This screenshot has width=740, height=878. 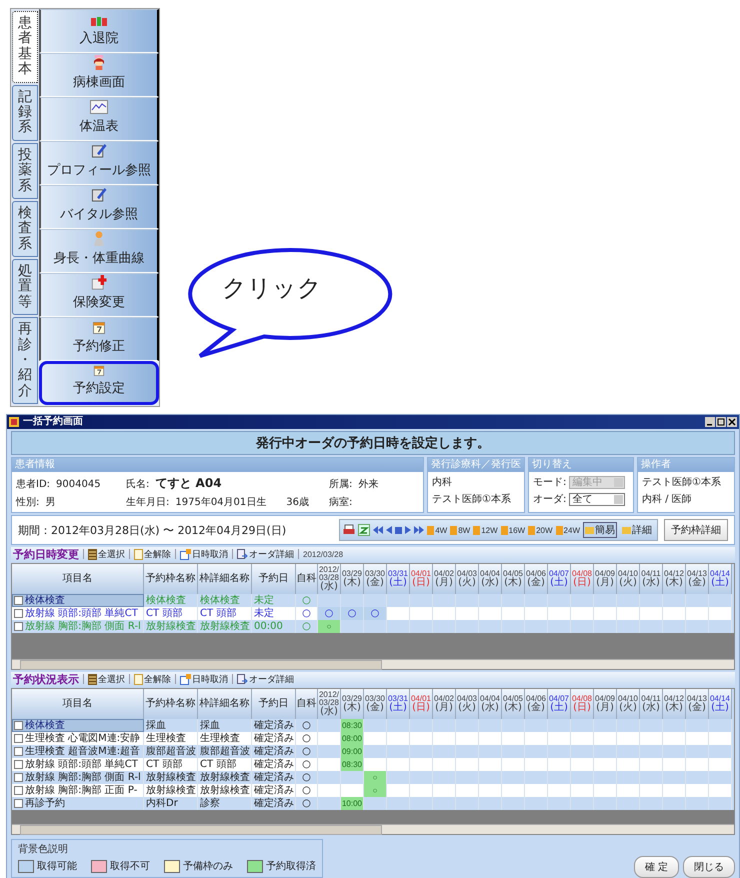 I want to click on span-button: 12W, so click(x=485, y=530).